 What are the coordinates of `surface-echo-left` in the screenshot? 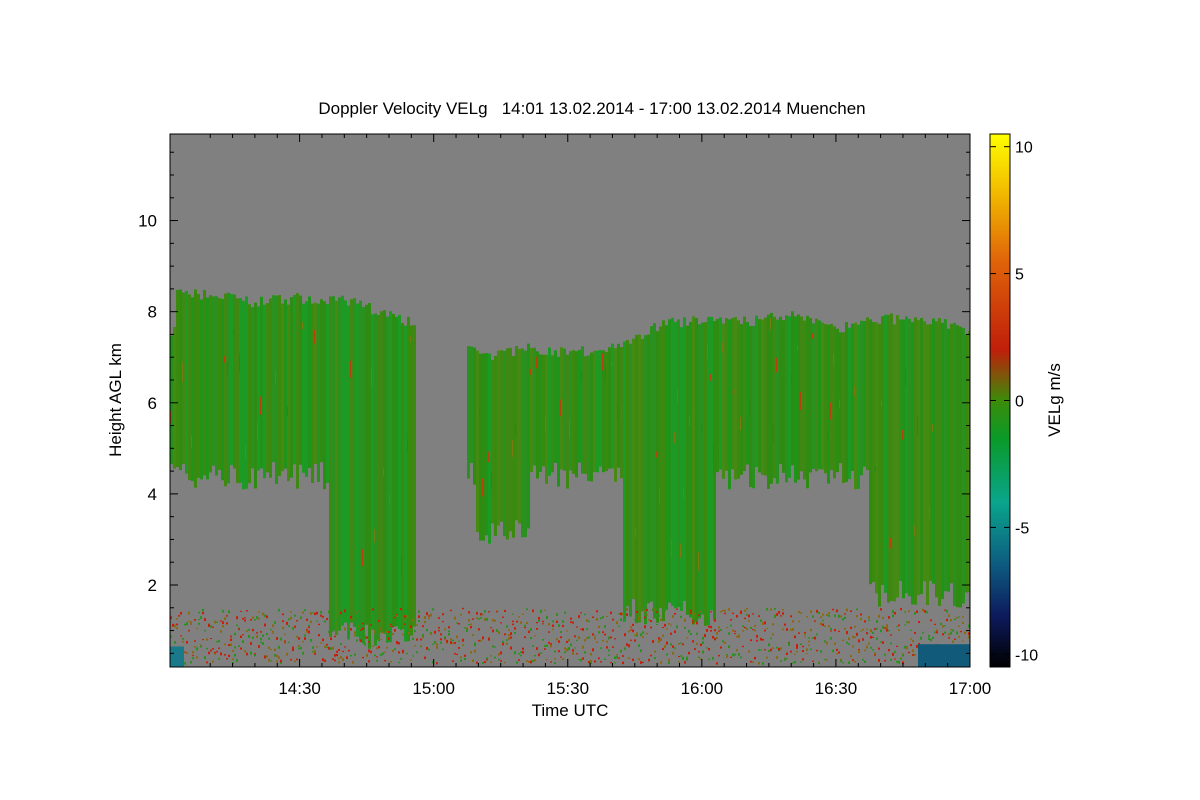 It's located at (177, 656).